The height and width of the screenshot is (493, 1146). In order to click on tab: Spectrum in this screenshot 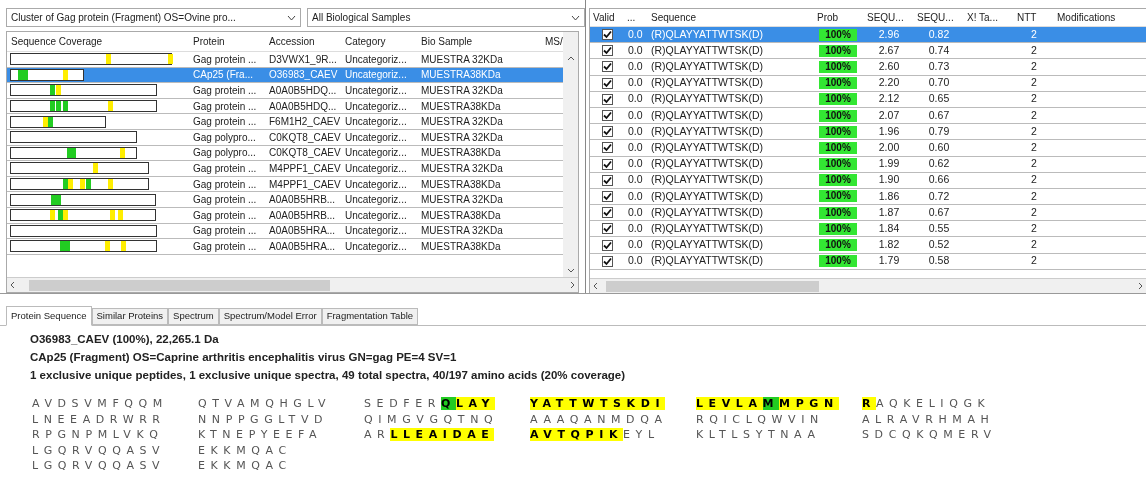, I will do `click(193, 316)`.